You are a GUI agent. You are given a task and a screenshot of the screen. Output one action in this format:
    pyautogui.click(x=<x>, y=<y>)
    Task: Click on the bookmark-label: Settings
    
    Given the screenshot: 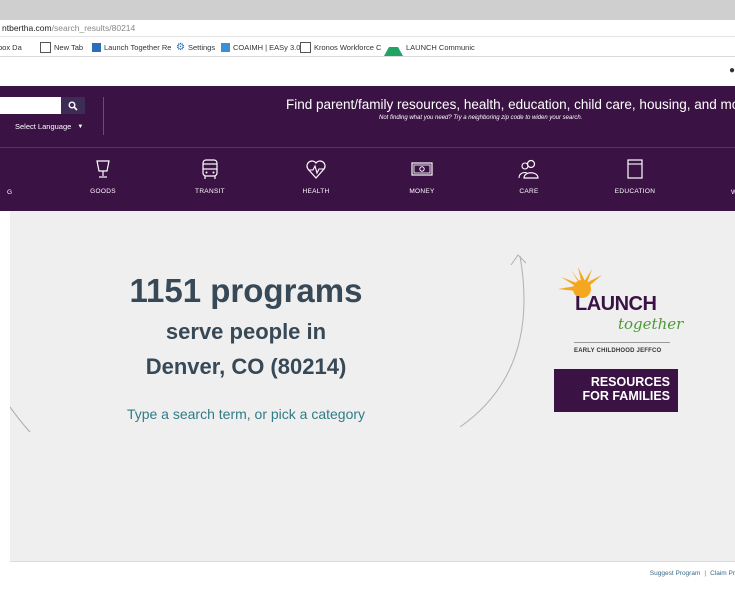 What is the action you would take?
    pyautogui.click(x=202, y=47)
    